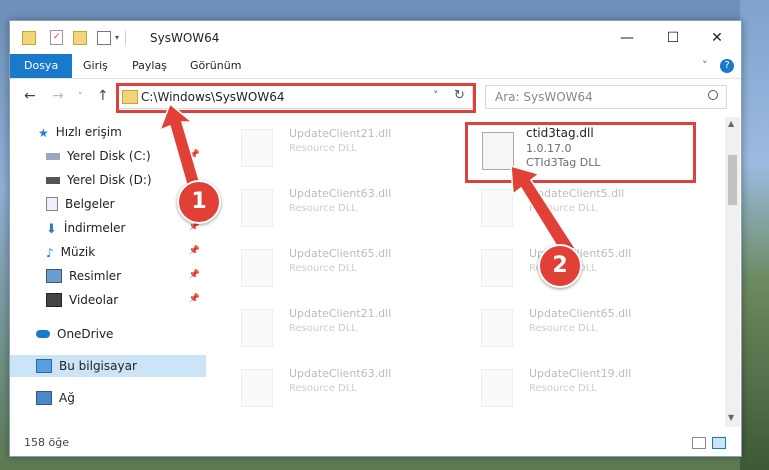 This screenshot has height=470, width=769. What do you see at coordinates (375, 443) in the screenshot?
I see `status-bar: 158 öğe` at bounding box center [375, 443].